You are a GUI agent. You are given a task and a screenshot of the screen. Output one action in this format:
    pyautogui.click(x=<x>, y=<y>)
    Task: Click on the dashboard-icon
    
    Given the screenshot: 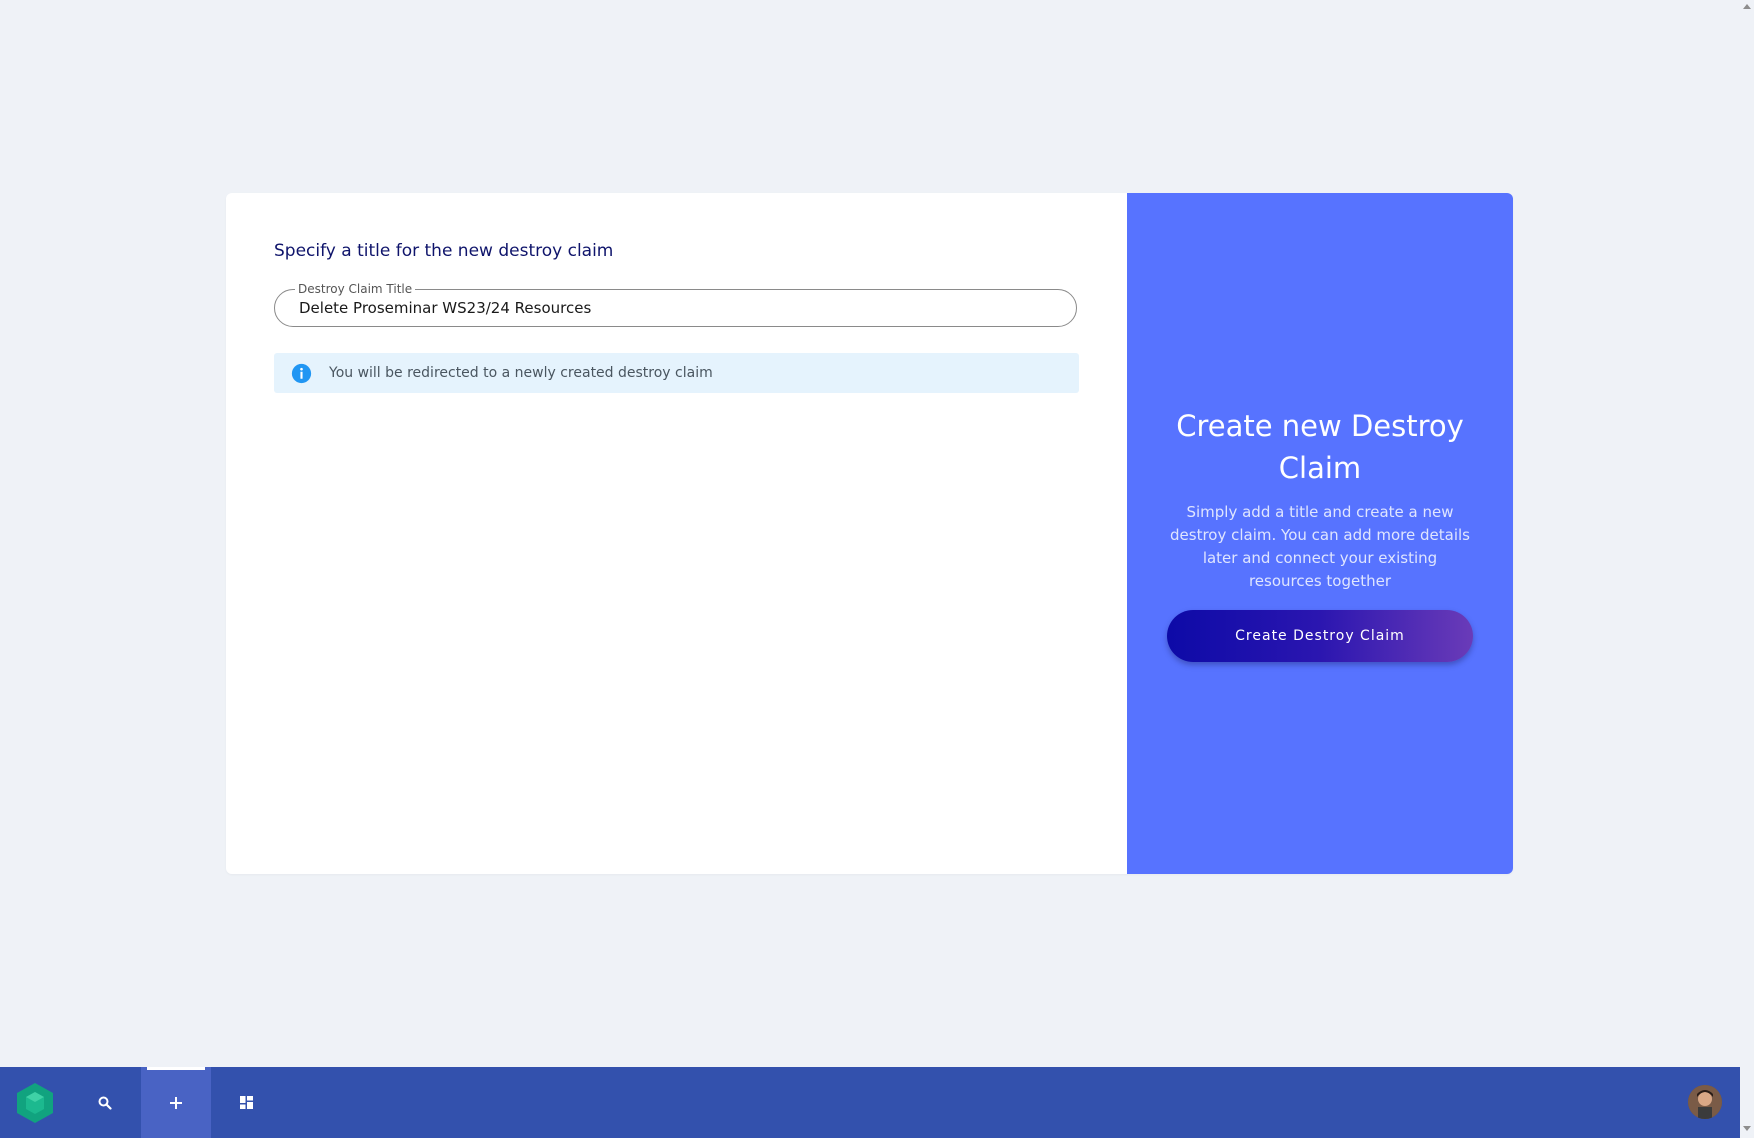 What is the action you would take?
    pyautogui.click(x=246, y=1102)
    